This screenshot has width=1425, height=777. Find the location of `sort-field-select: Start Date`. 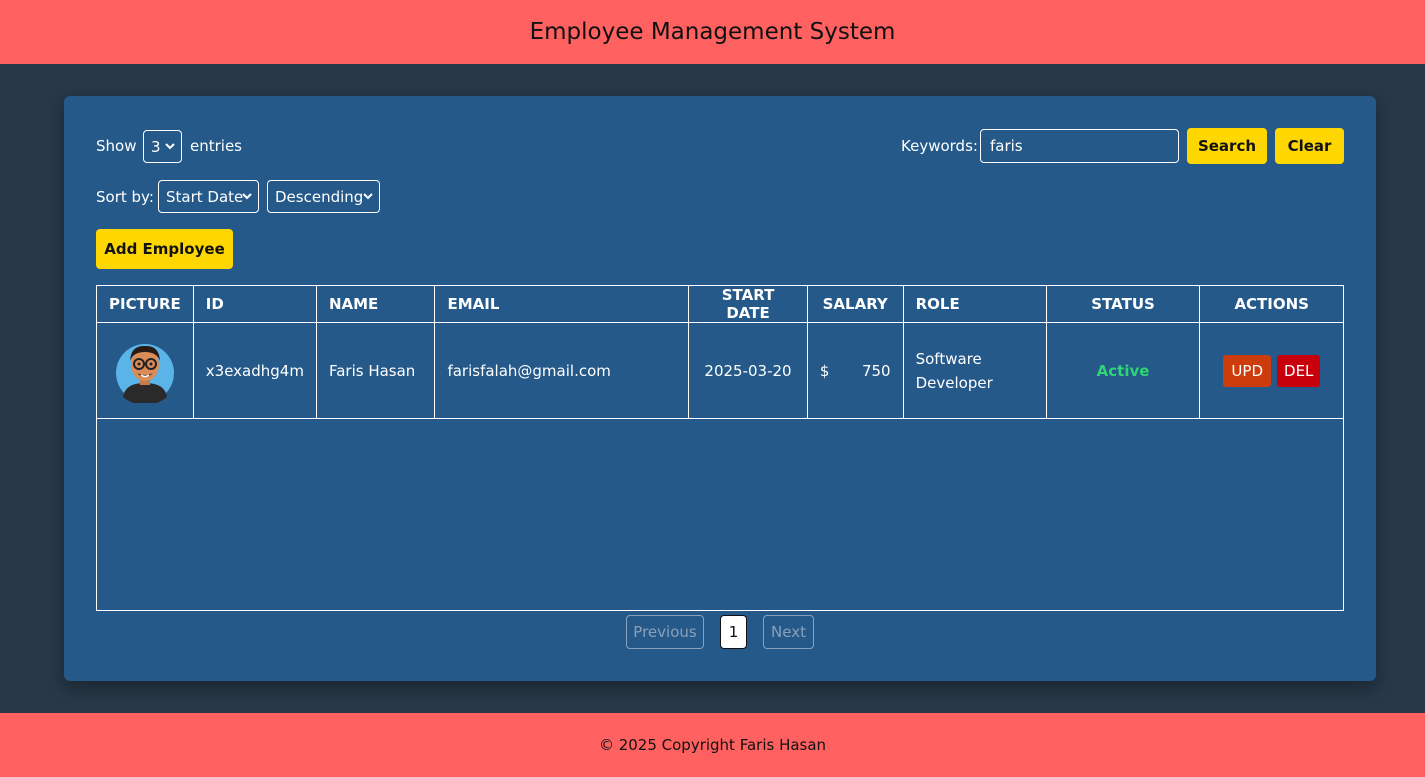

sort-field-select: Start Date is located at coordinates (208, 196).